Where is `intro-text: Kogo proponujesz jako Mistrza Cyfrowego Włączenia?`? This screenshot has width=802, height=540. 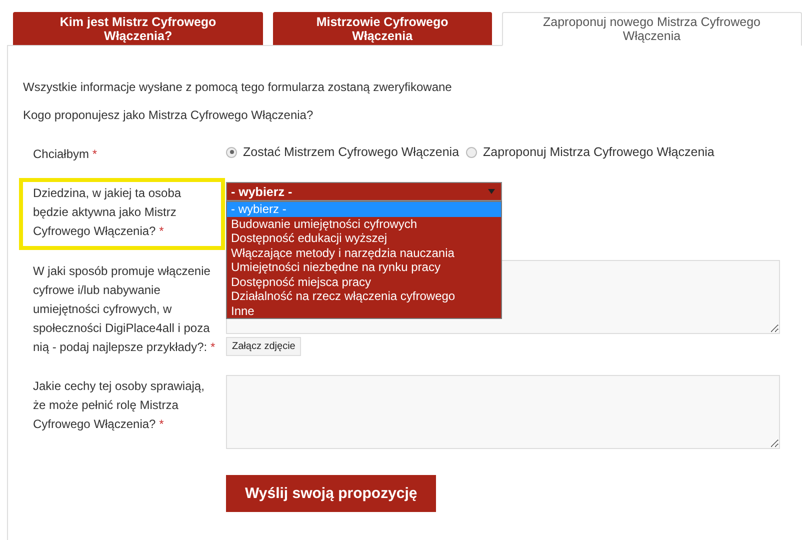 intro-text: Kogo proponujesz jako Mistrza Cyfrowego Włączenia? is located at coordinates (168, 115).